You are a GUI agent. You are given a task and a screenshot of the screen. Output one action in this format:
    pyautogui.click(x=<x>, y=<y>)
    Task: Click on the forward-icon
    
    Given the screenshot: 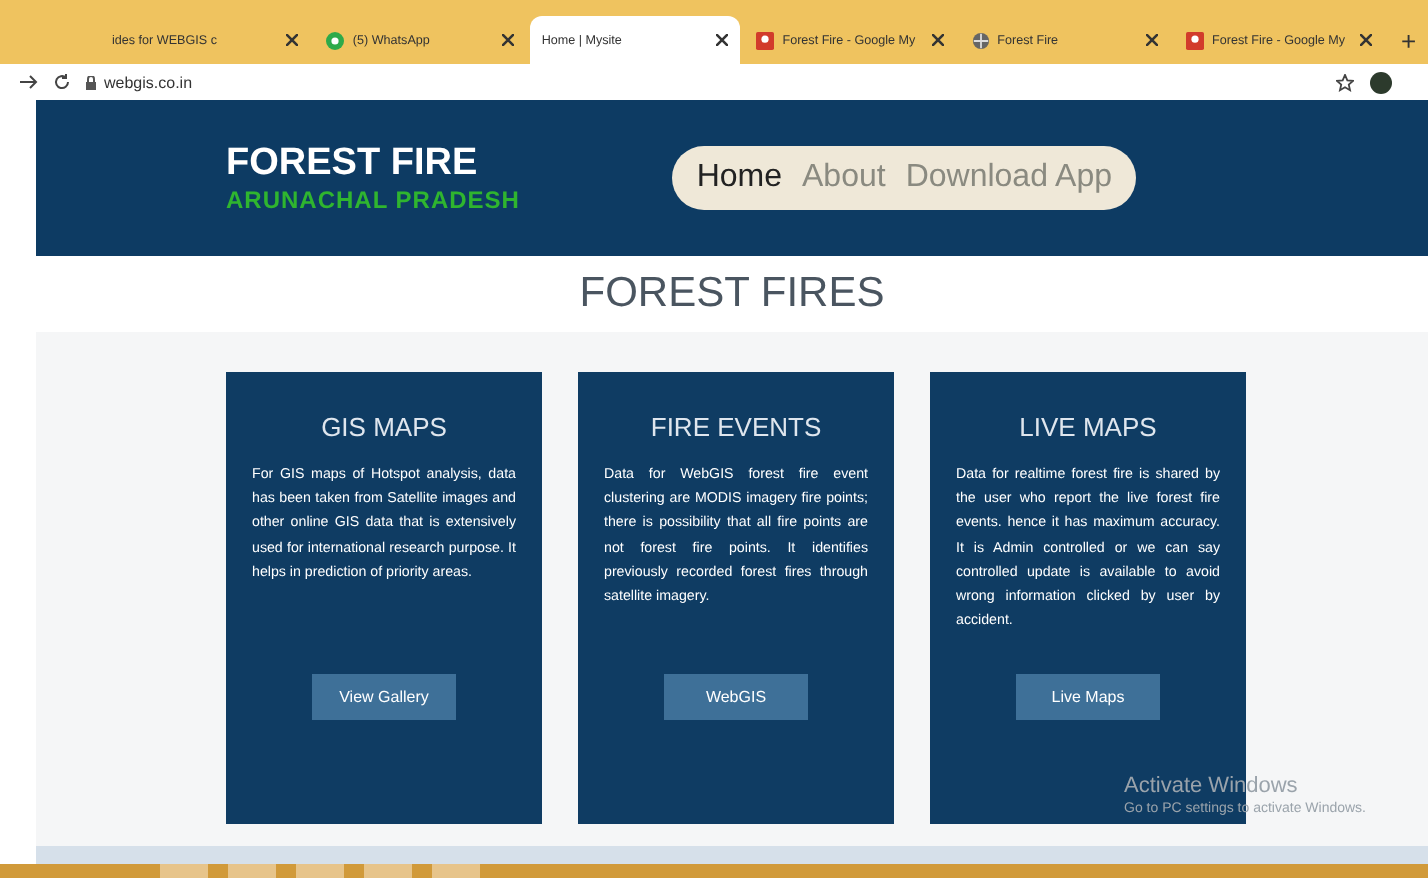 What is the action you would take?
    pyautogui.click(x=29, y=82)
    